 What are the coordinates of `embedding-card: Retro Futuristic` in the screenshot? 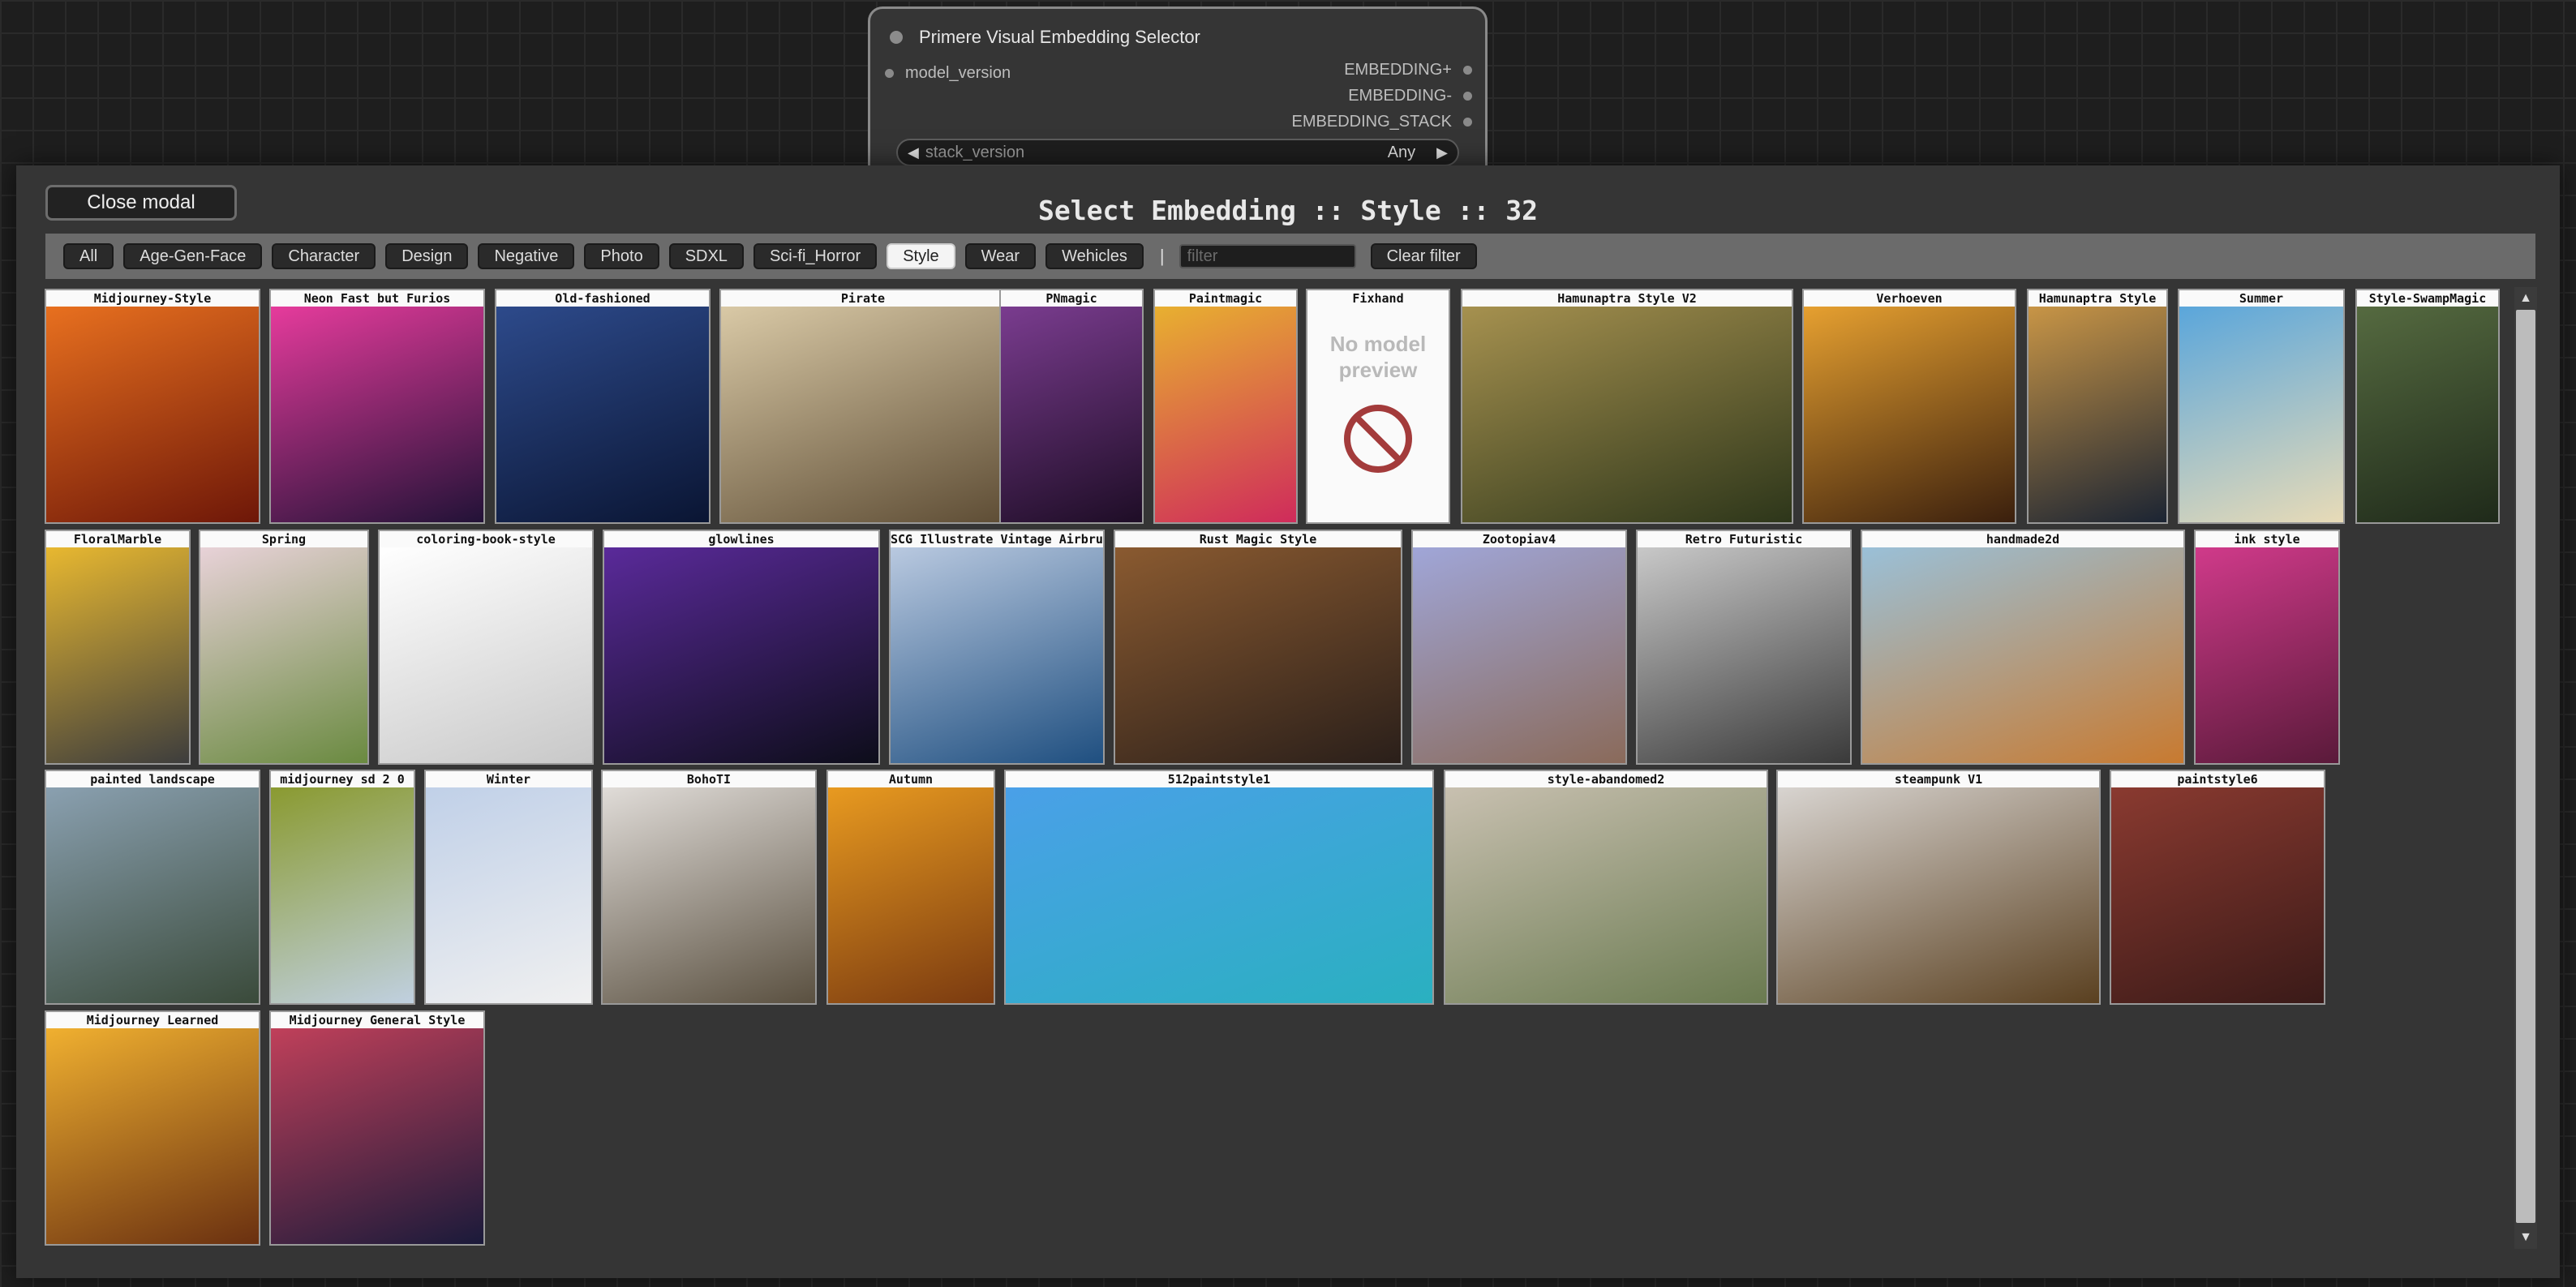 It's located at (1744, 648).